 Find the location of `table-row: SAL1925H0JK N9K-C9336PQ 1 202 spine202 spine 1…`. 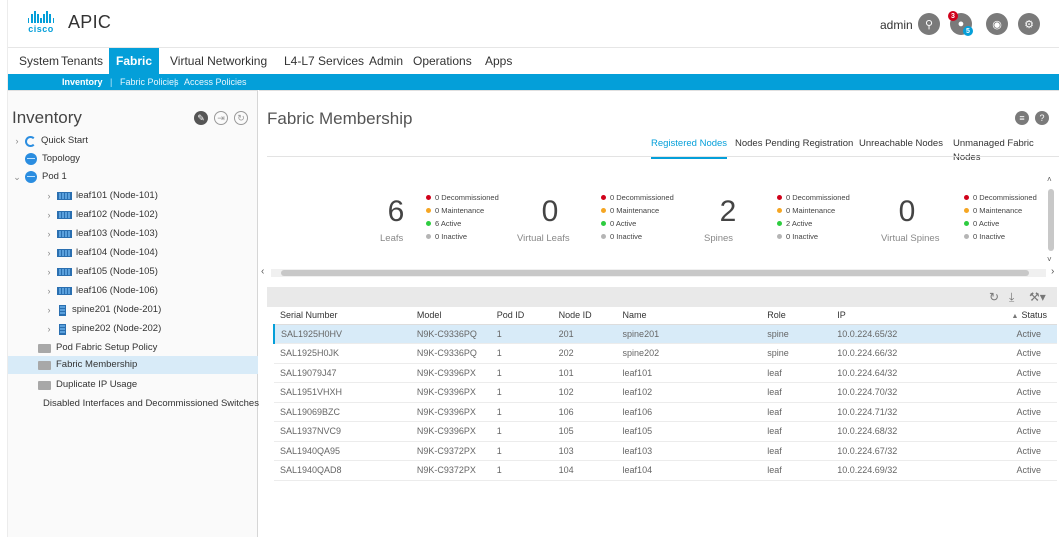

table-row: SAL1925H0JK N9K-C9336PQ 1 202 spine202 spine 1… is located at coordinates (665, 353).